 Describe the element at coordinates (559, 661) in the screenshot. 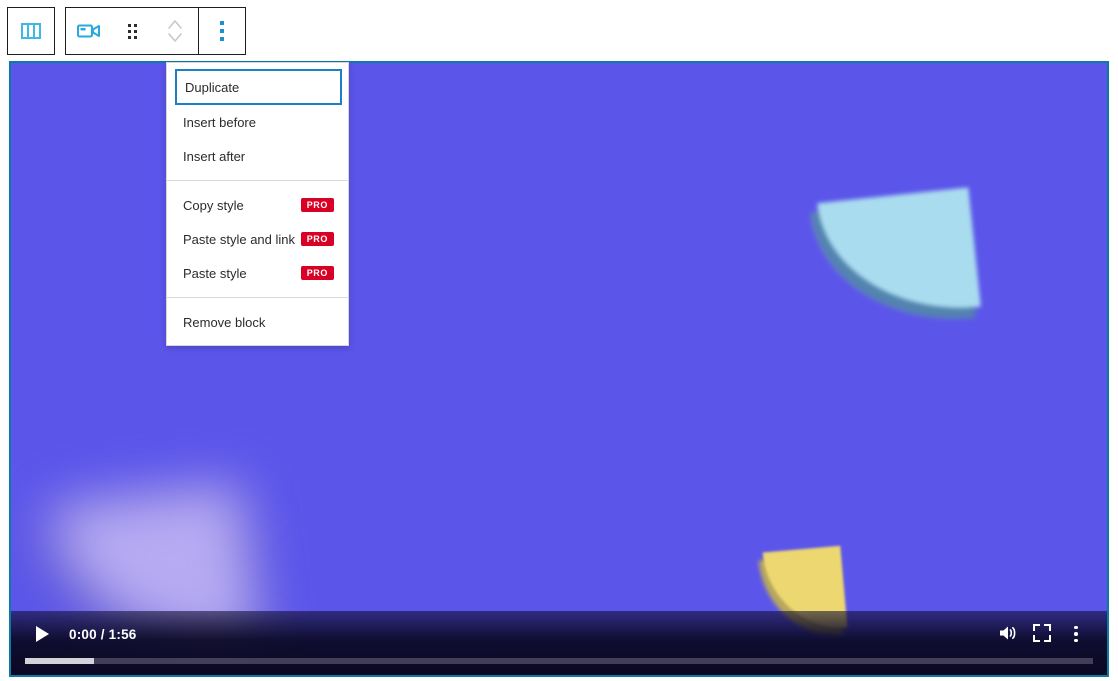

I see `progress-bar` at that location.